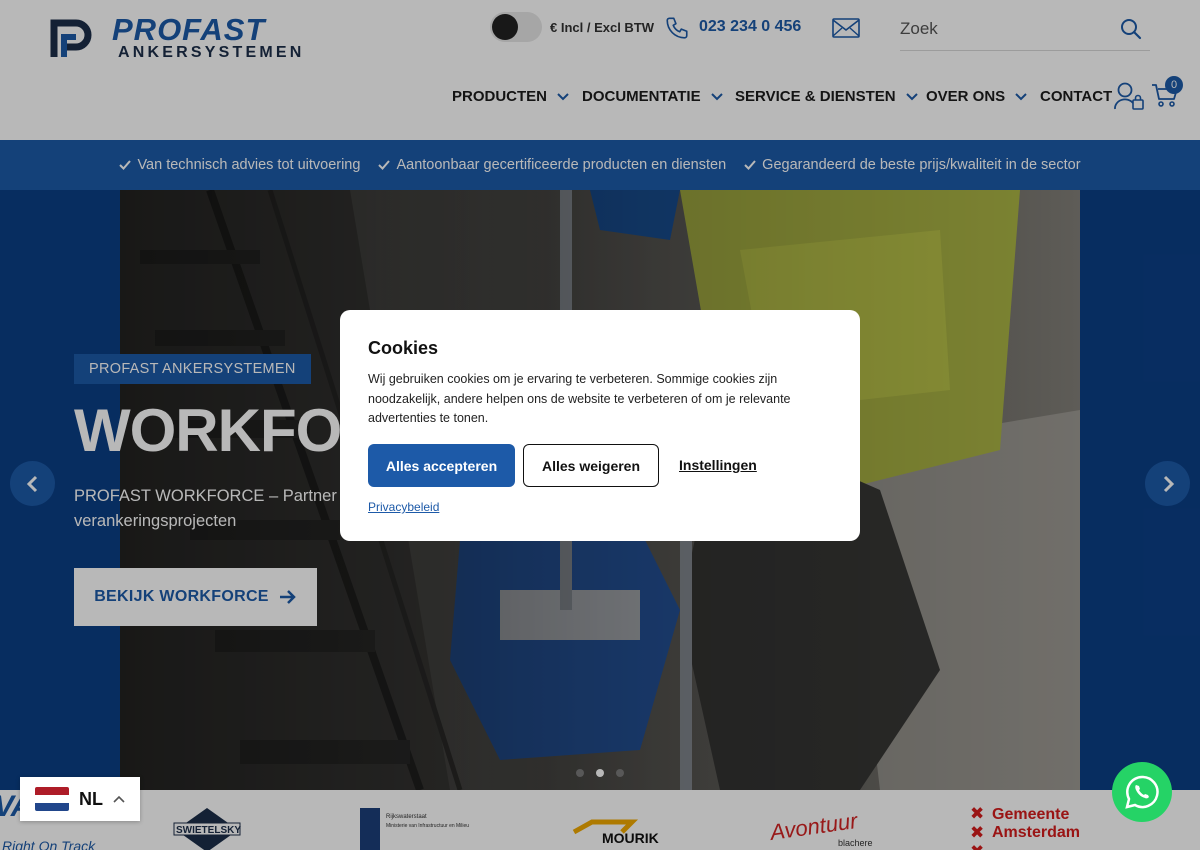  Describe the element at coordinates (91, 798) in the screenshot. I see `language-code: NL` at that location.